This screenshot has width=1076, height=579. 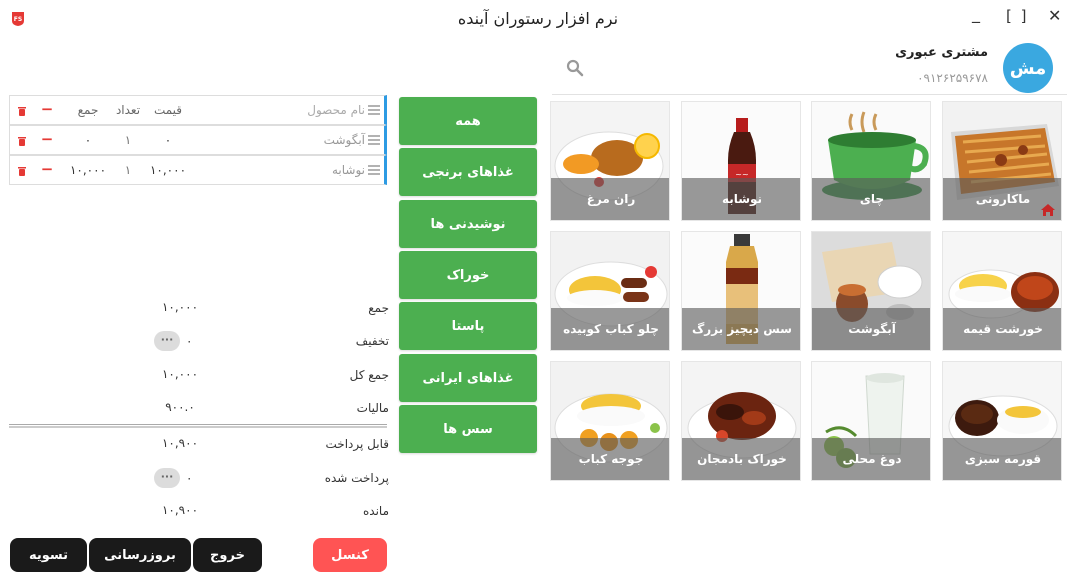 I want to click on settle-button: تسویه, so click(x=48, y=555).